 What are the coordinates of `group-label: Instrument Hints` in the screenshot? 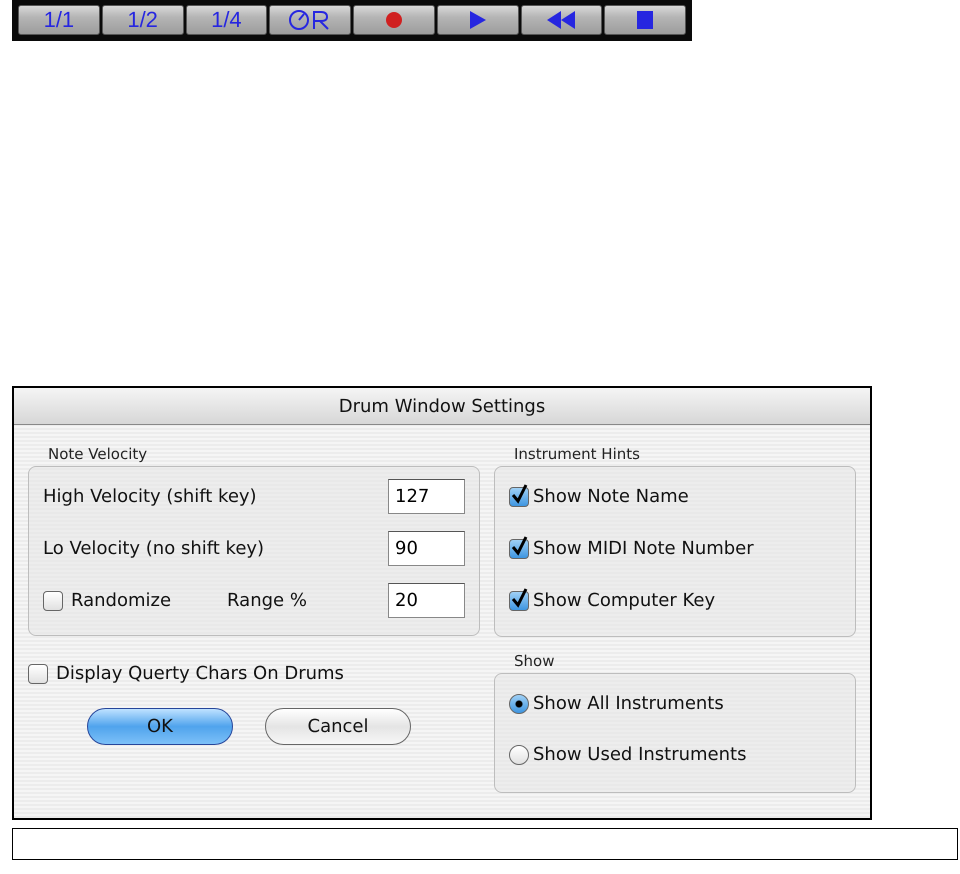 It's located at (577, 454).